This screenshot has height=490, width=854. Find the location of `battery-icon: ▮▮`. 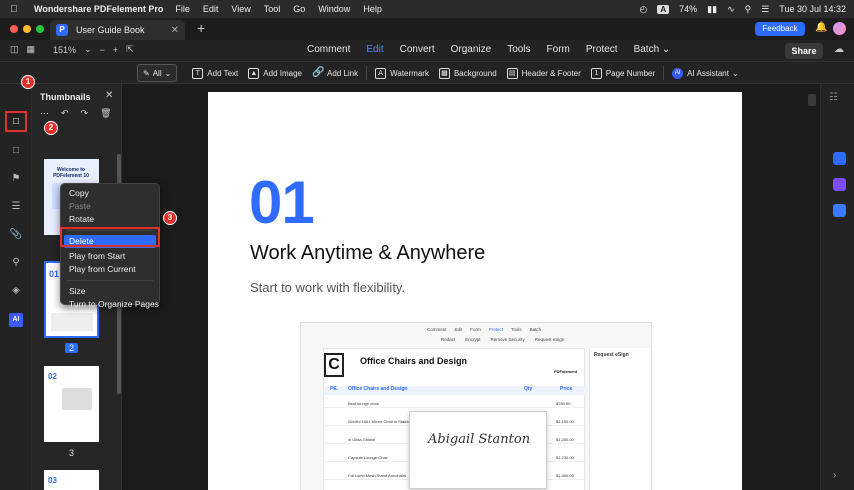

battery-icon: ▮▮ is located at coordinates (712, 9).